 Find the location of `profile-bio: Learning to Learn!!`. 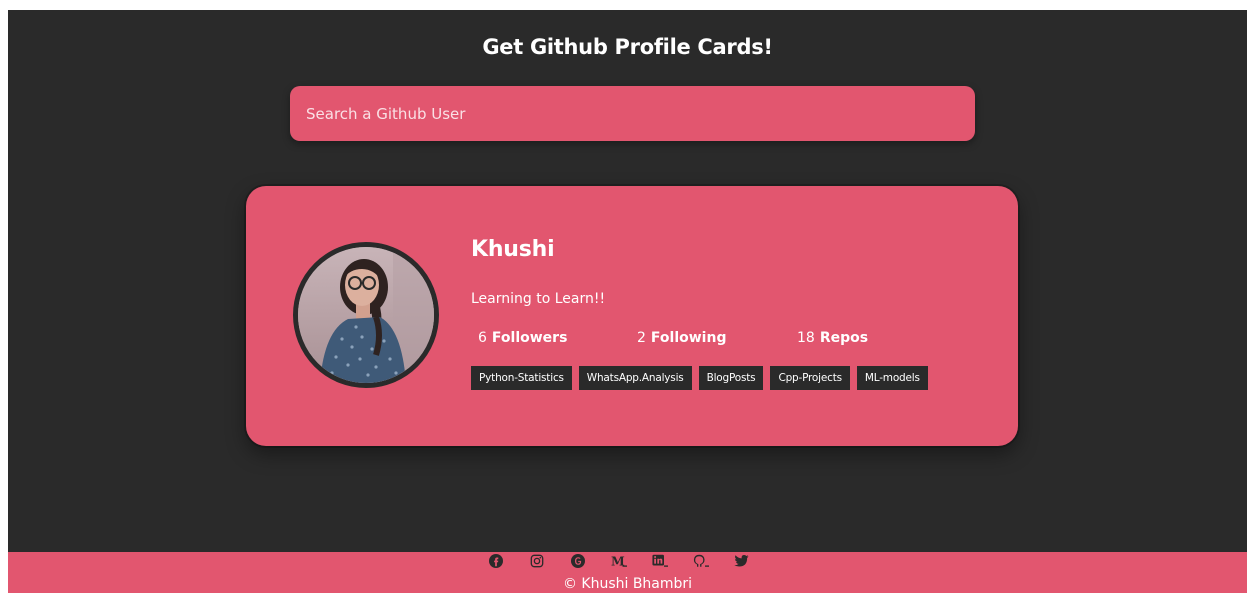

profile-bio: Learning to Learn!! is located at coordinates (538, 299).